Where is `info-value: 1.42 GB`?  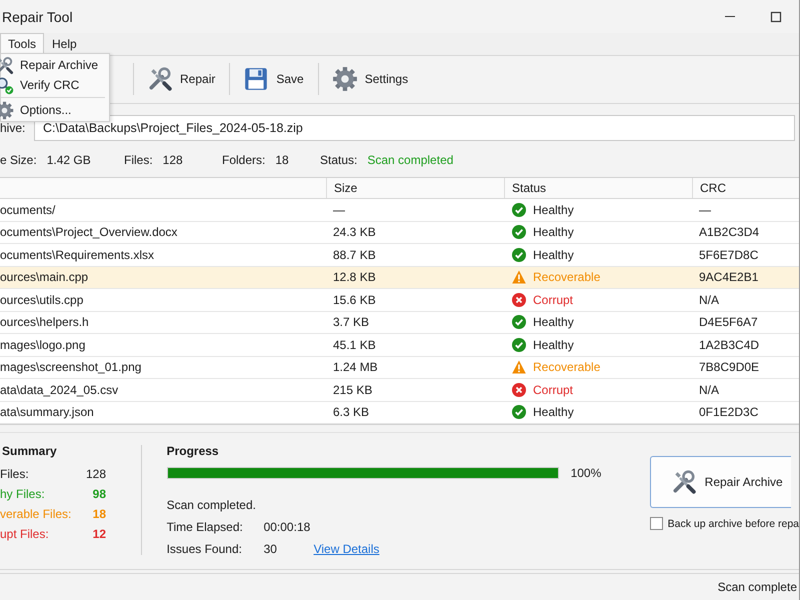 info-value: 1.42 GB is located at coordinates (68, 160).